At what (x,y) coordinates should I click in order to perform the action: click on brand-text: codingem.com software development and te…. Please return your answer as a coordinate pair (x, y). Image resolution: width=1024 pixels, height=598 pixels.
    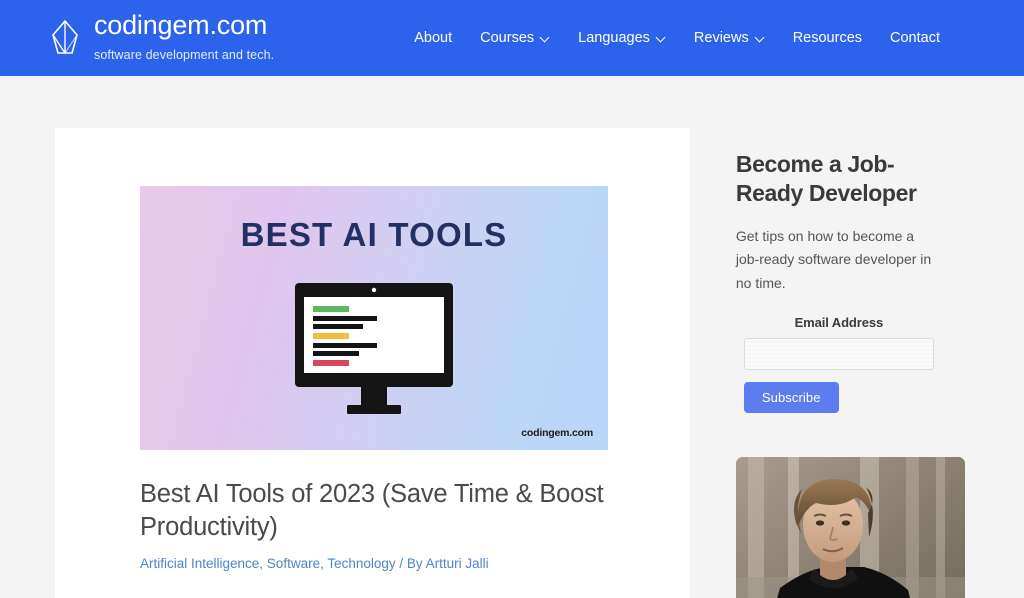
    Looking at the image, I should click on (184, 37).